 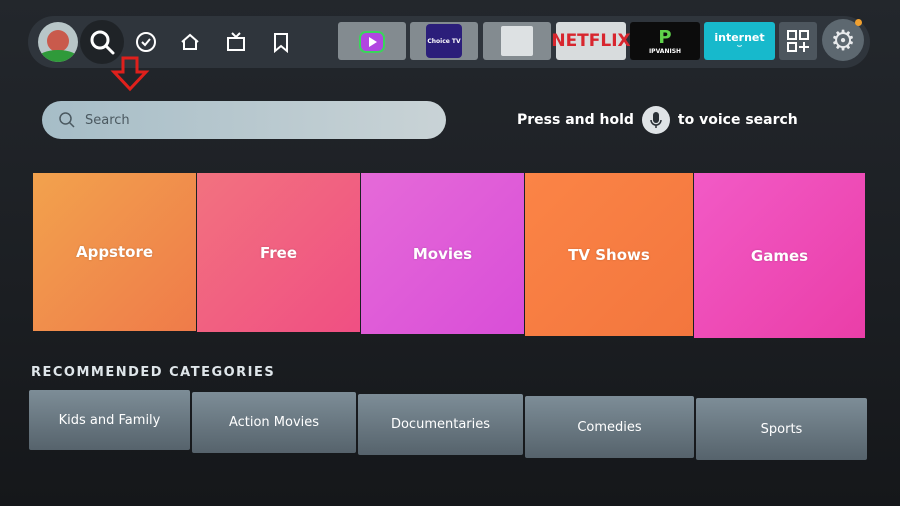 I want to click on apps-grid-plus-icon, so click(x=798, y=41).